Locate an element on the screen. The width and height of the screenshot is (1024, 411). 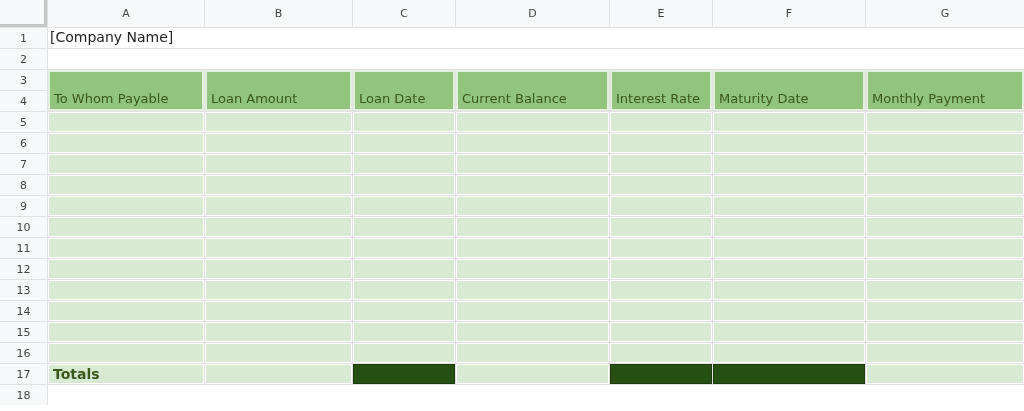
row-header: 17 is located at coordinates (23, 374).